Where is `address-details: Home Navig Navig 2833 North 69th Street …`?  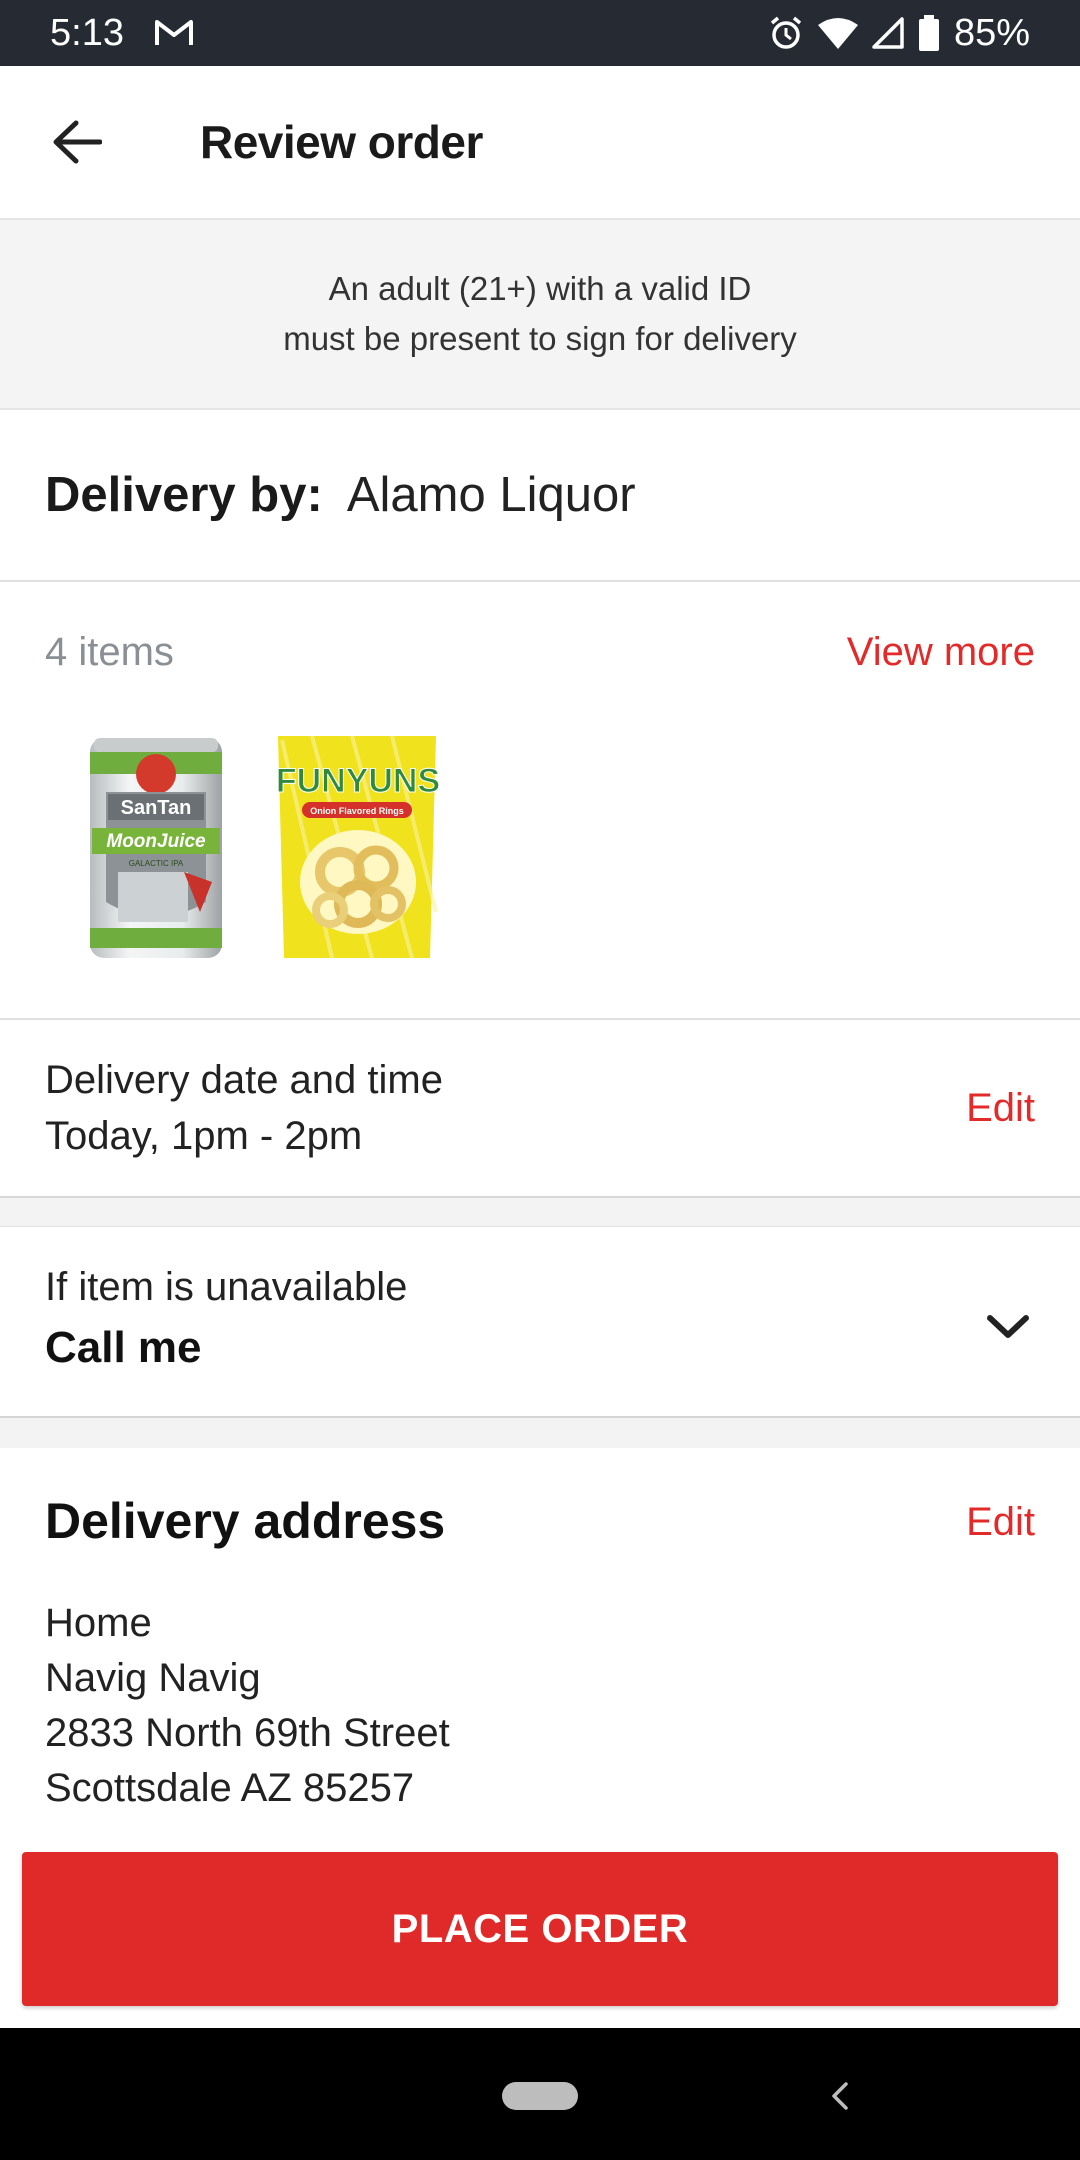
address-details: Home Navig Navig 2833 North 69th Street … is located at coordinates (247, 1712).